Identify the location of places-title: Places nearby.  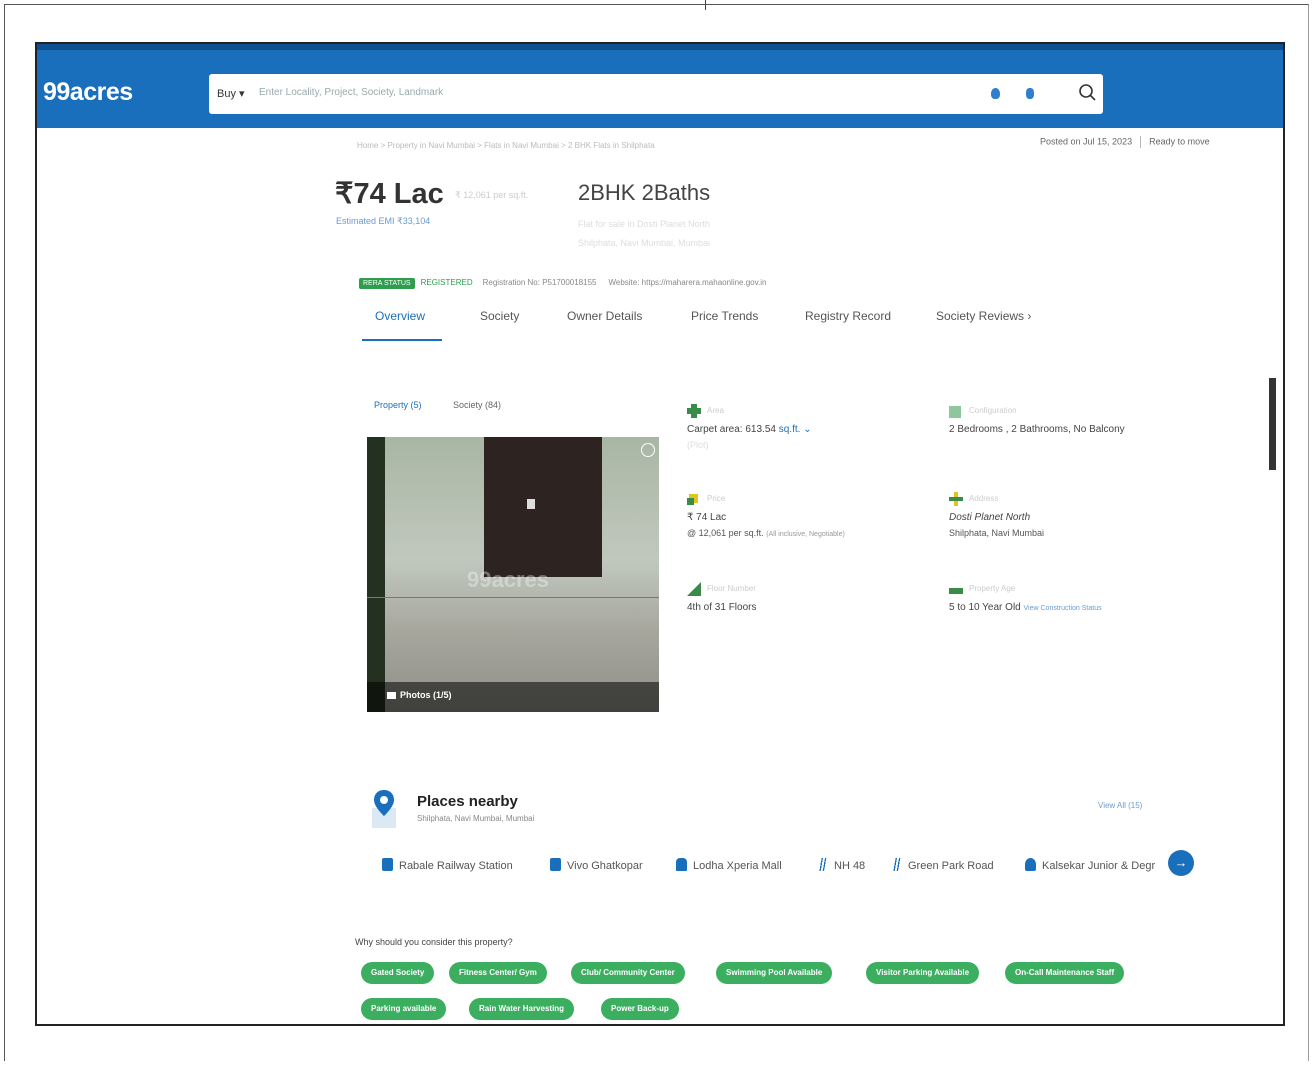
(467, 801).